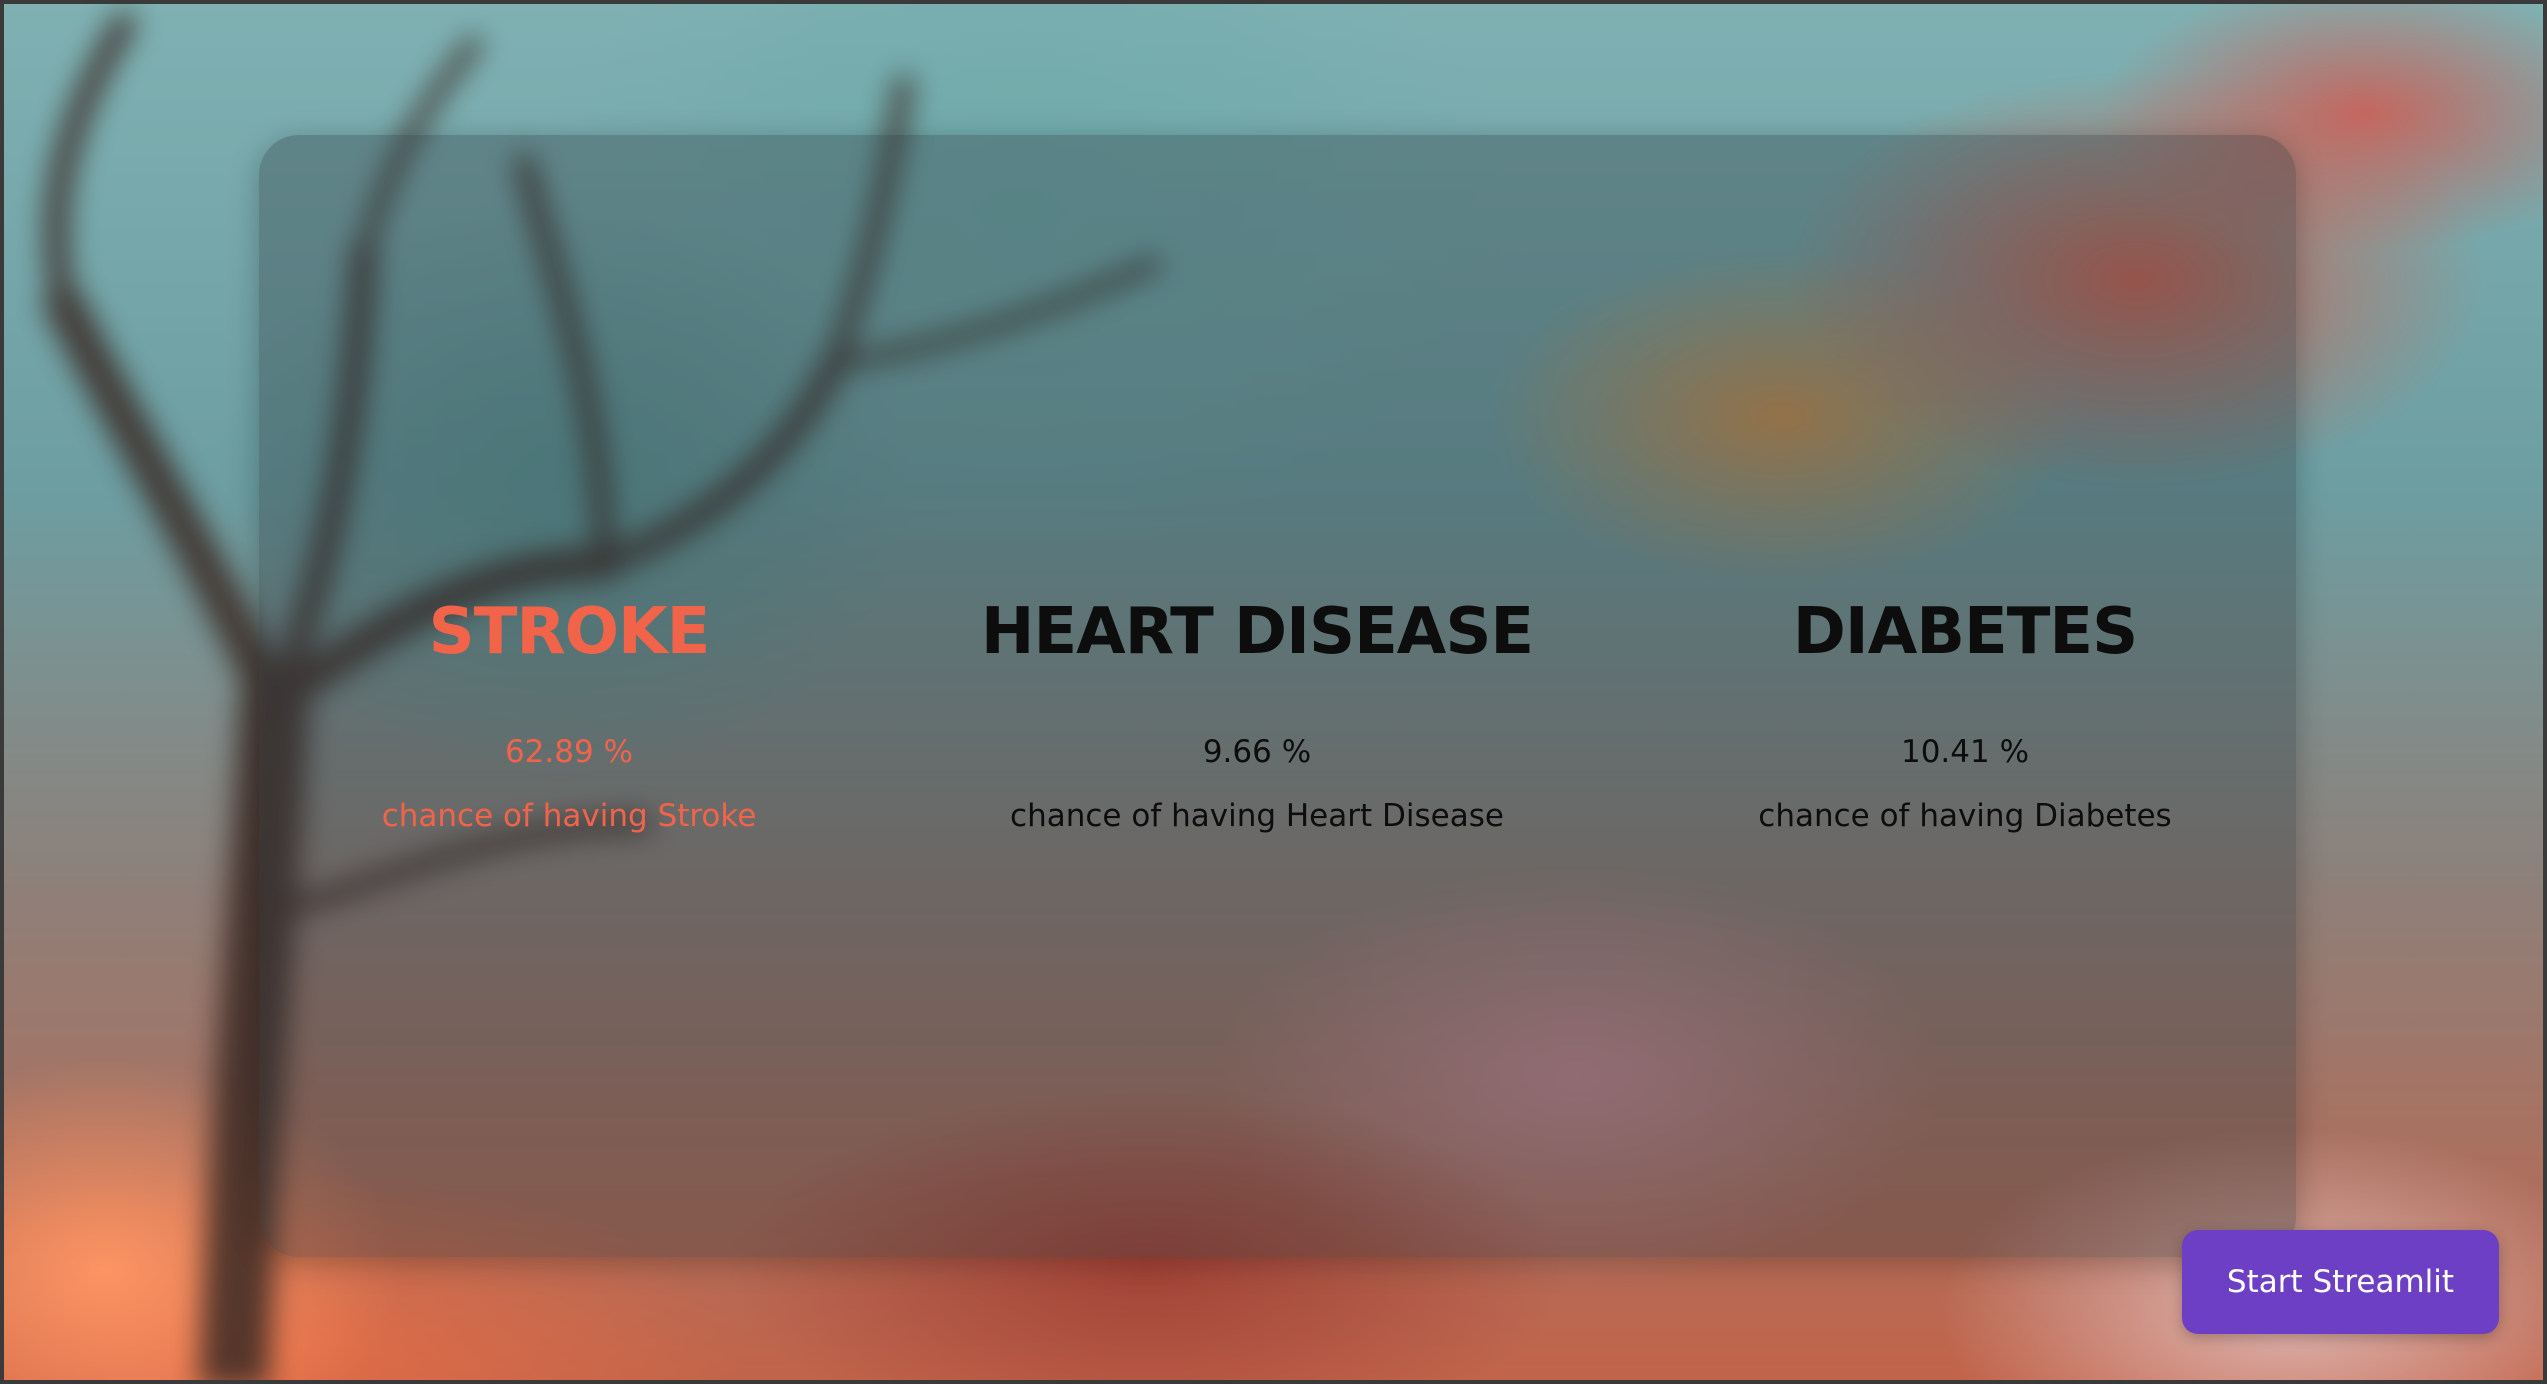 The width and height of the screenshot is (2547, 1384). I want to click on result-percentage: 9.66 %, so click(1257, 752).